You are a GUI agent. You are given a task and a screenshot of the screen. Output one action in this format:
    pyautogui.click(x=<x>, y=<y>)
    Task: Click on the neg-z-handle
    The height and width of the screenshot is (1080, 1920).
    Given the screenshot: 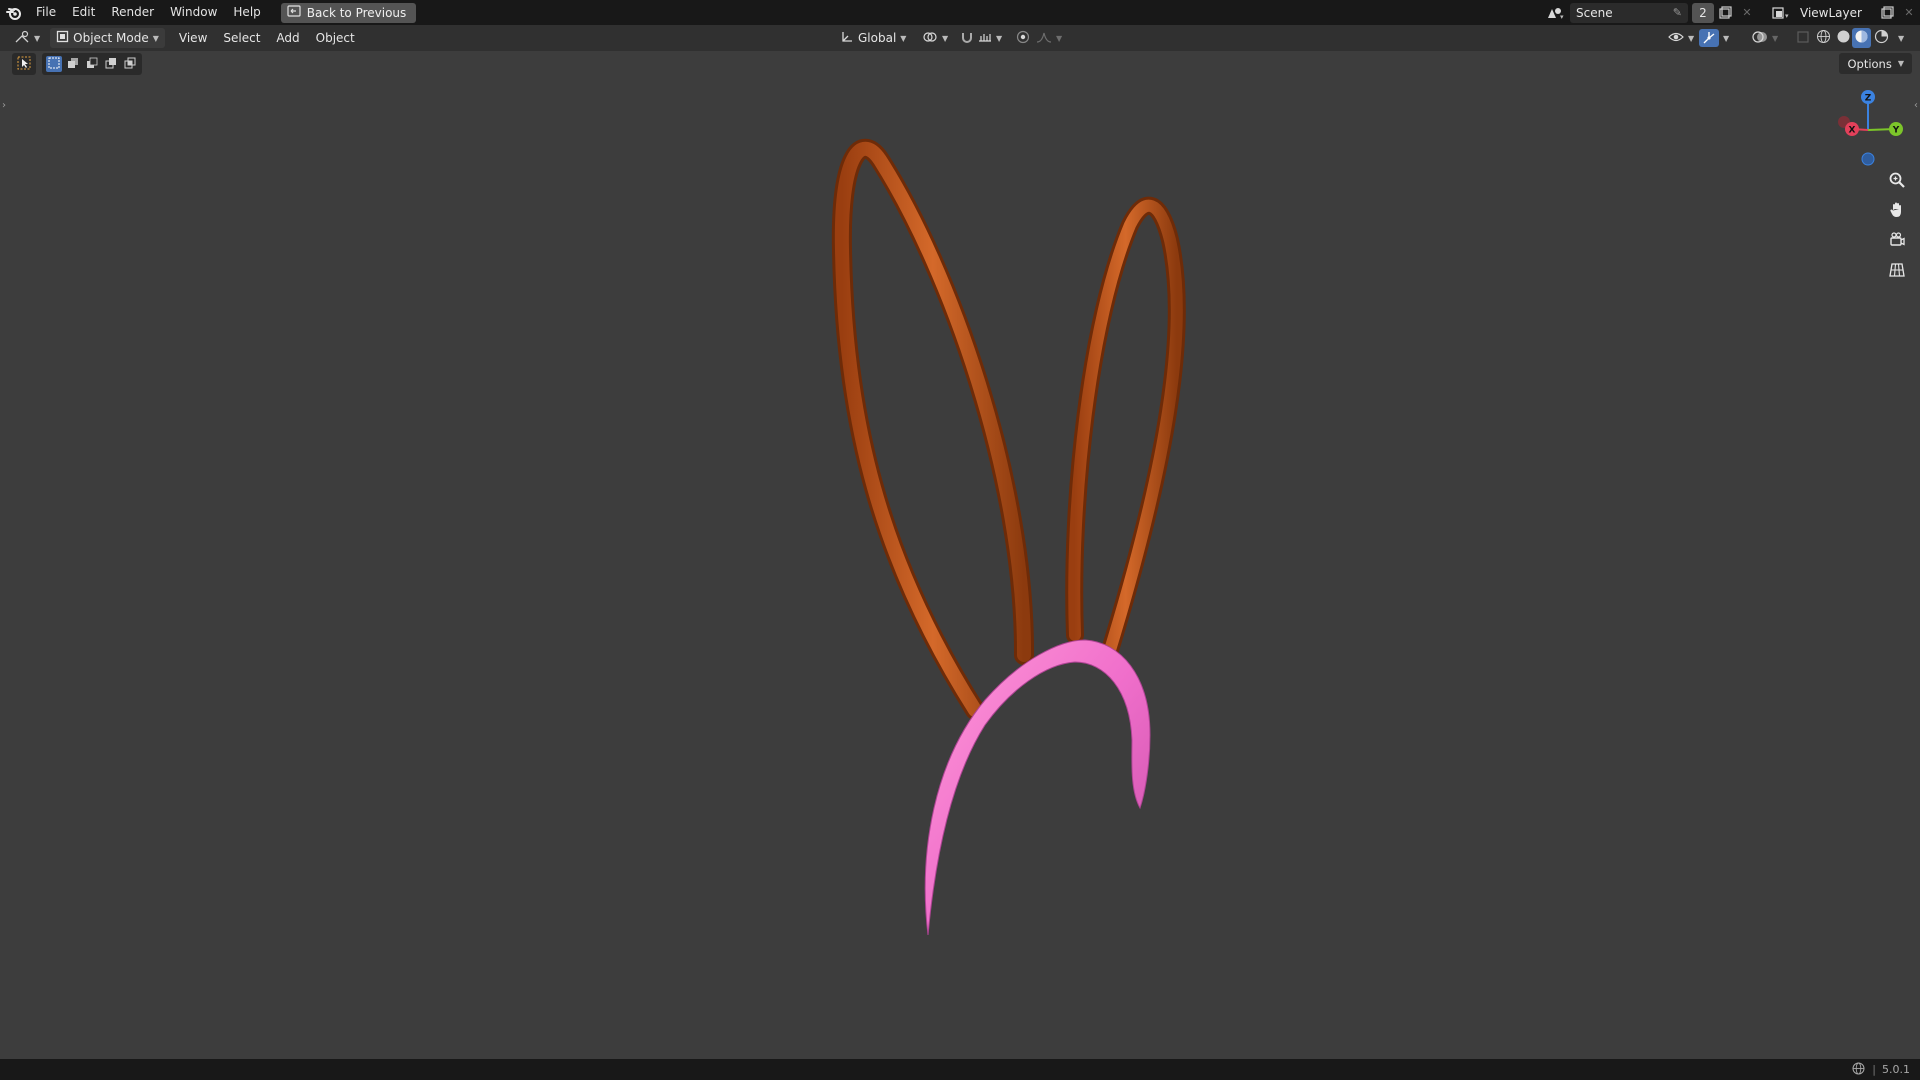 What is the action you would take?
    pyautogui.click(x=1868, y=159)
    